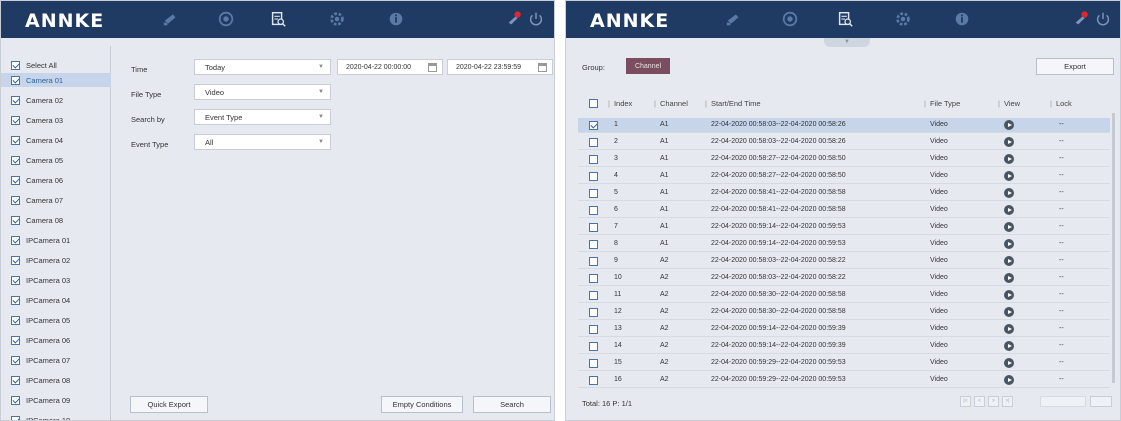 Image resolution: width=1121 pixels, height=421 pixels. What do you see at coordinates (56, 80) in the screenshot?
I see `camera-list-item: Camera 01` at bounding box center [56, 80].